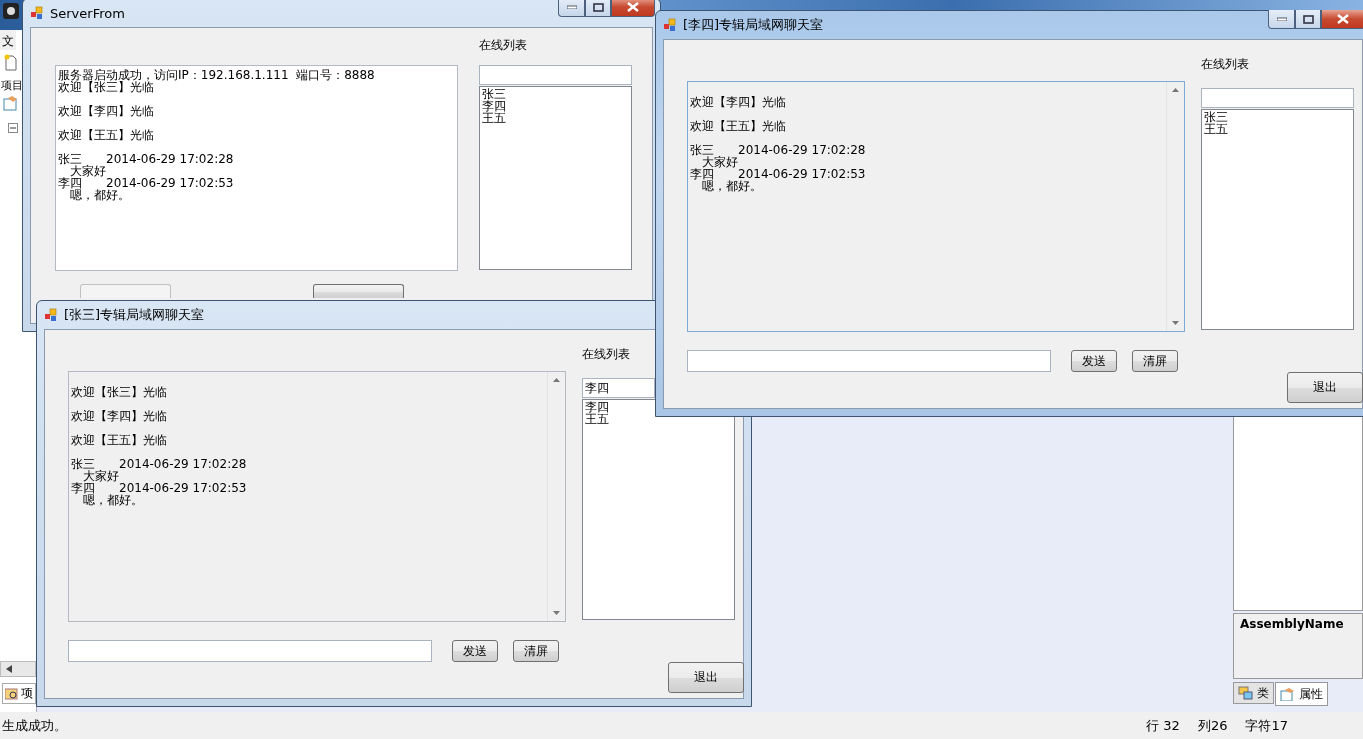 The width and height of the screenshot is (1363, 739). What do you see at coordinates (358, 291) in the screenshot?
I see `stop-server-button` at bounding box center [358, 291].